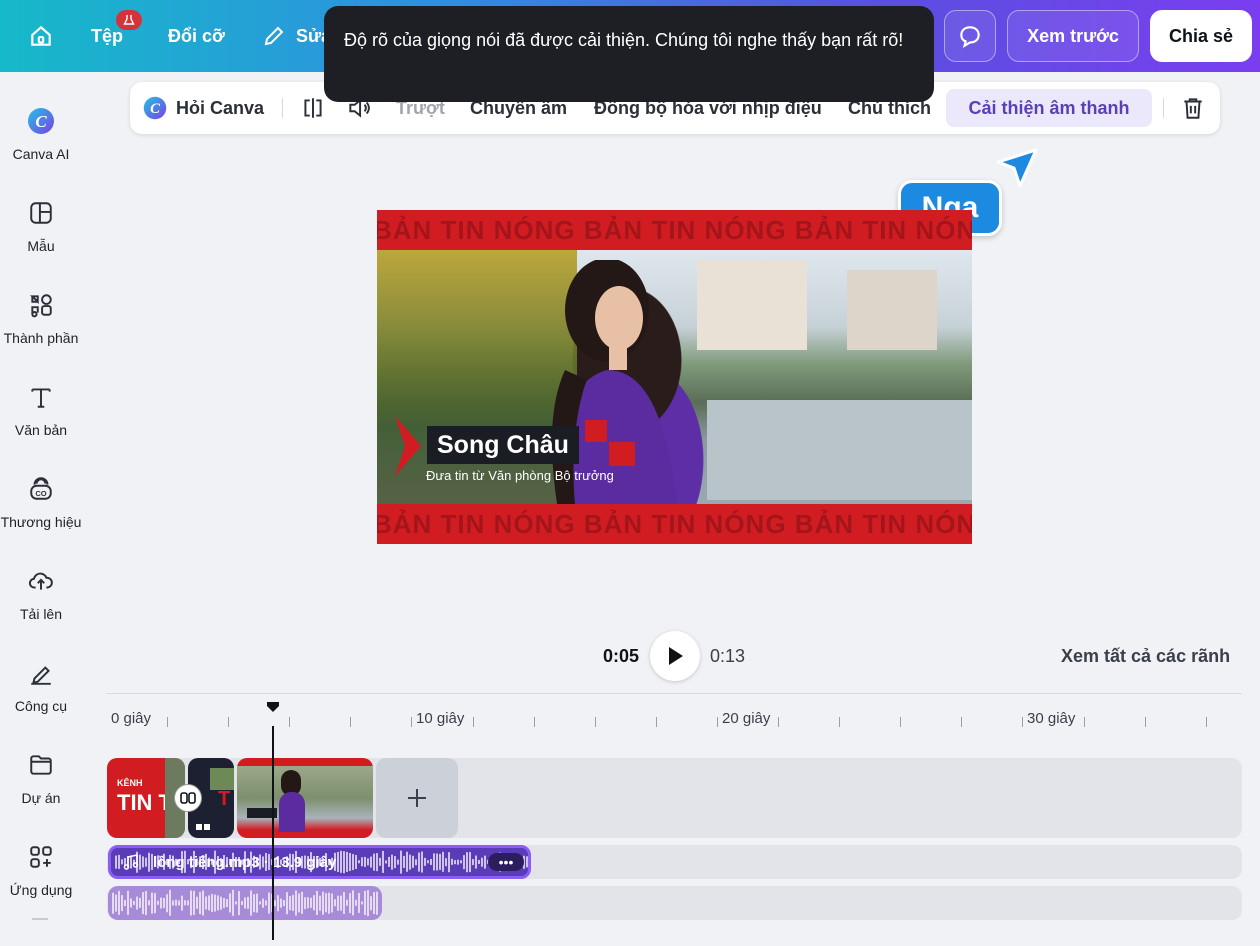 The image size is (1260, 946). What do you see at coordinates (41, 692) in the screenshot?
I see `sidebar-item-tools: Công cụ` at bounding box center [41, 692].